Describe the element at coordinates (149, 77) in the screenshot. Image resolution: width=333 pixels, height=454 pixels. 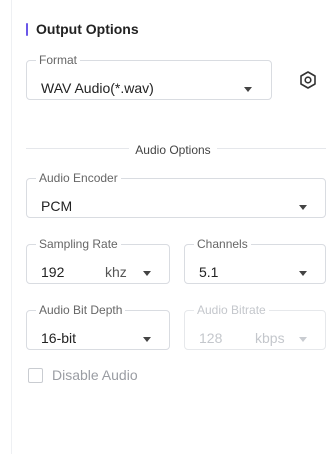
I see `format-select: Format WAV Audio(*.wav)` at that location.